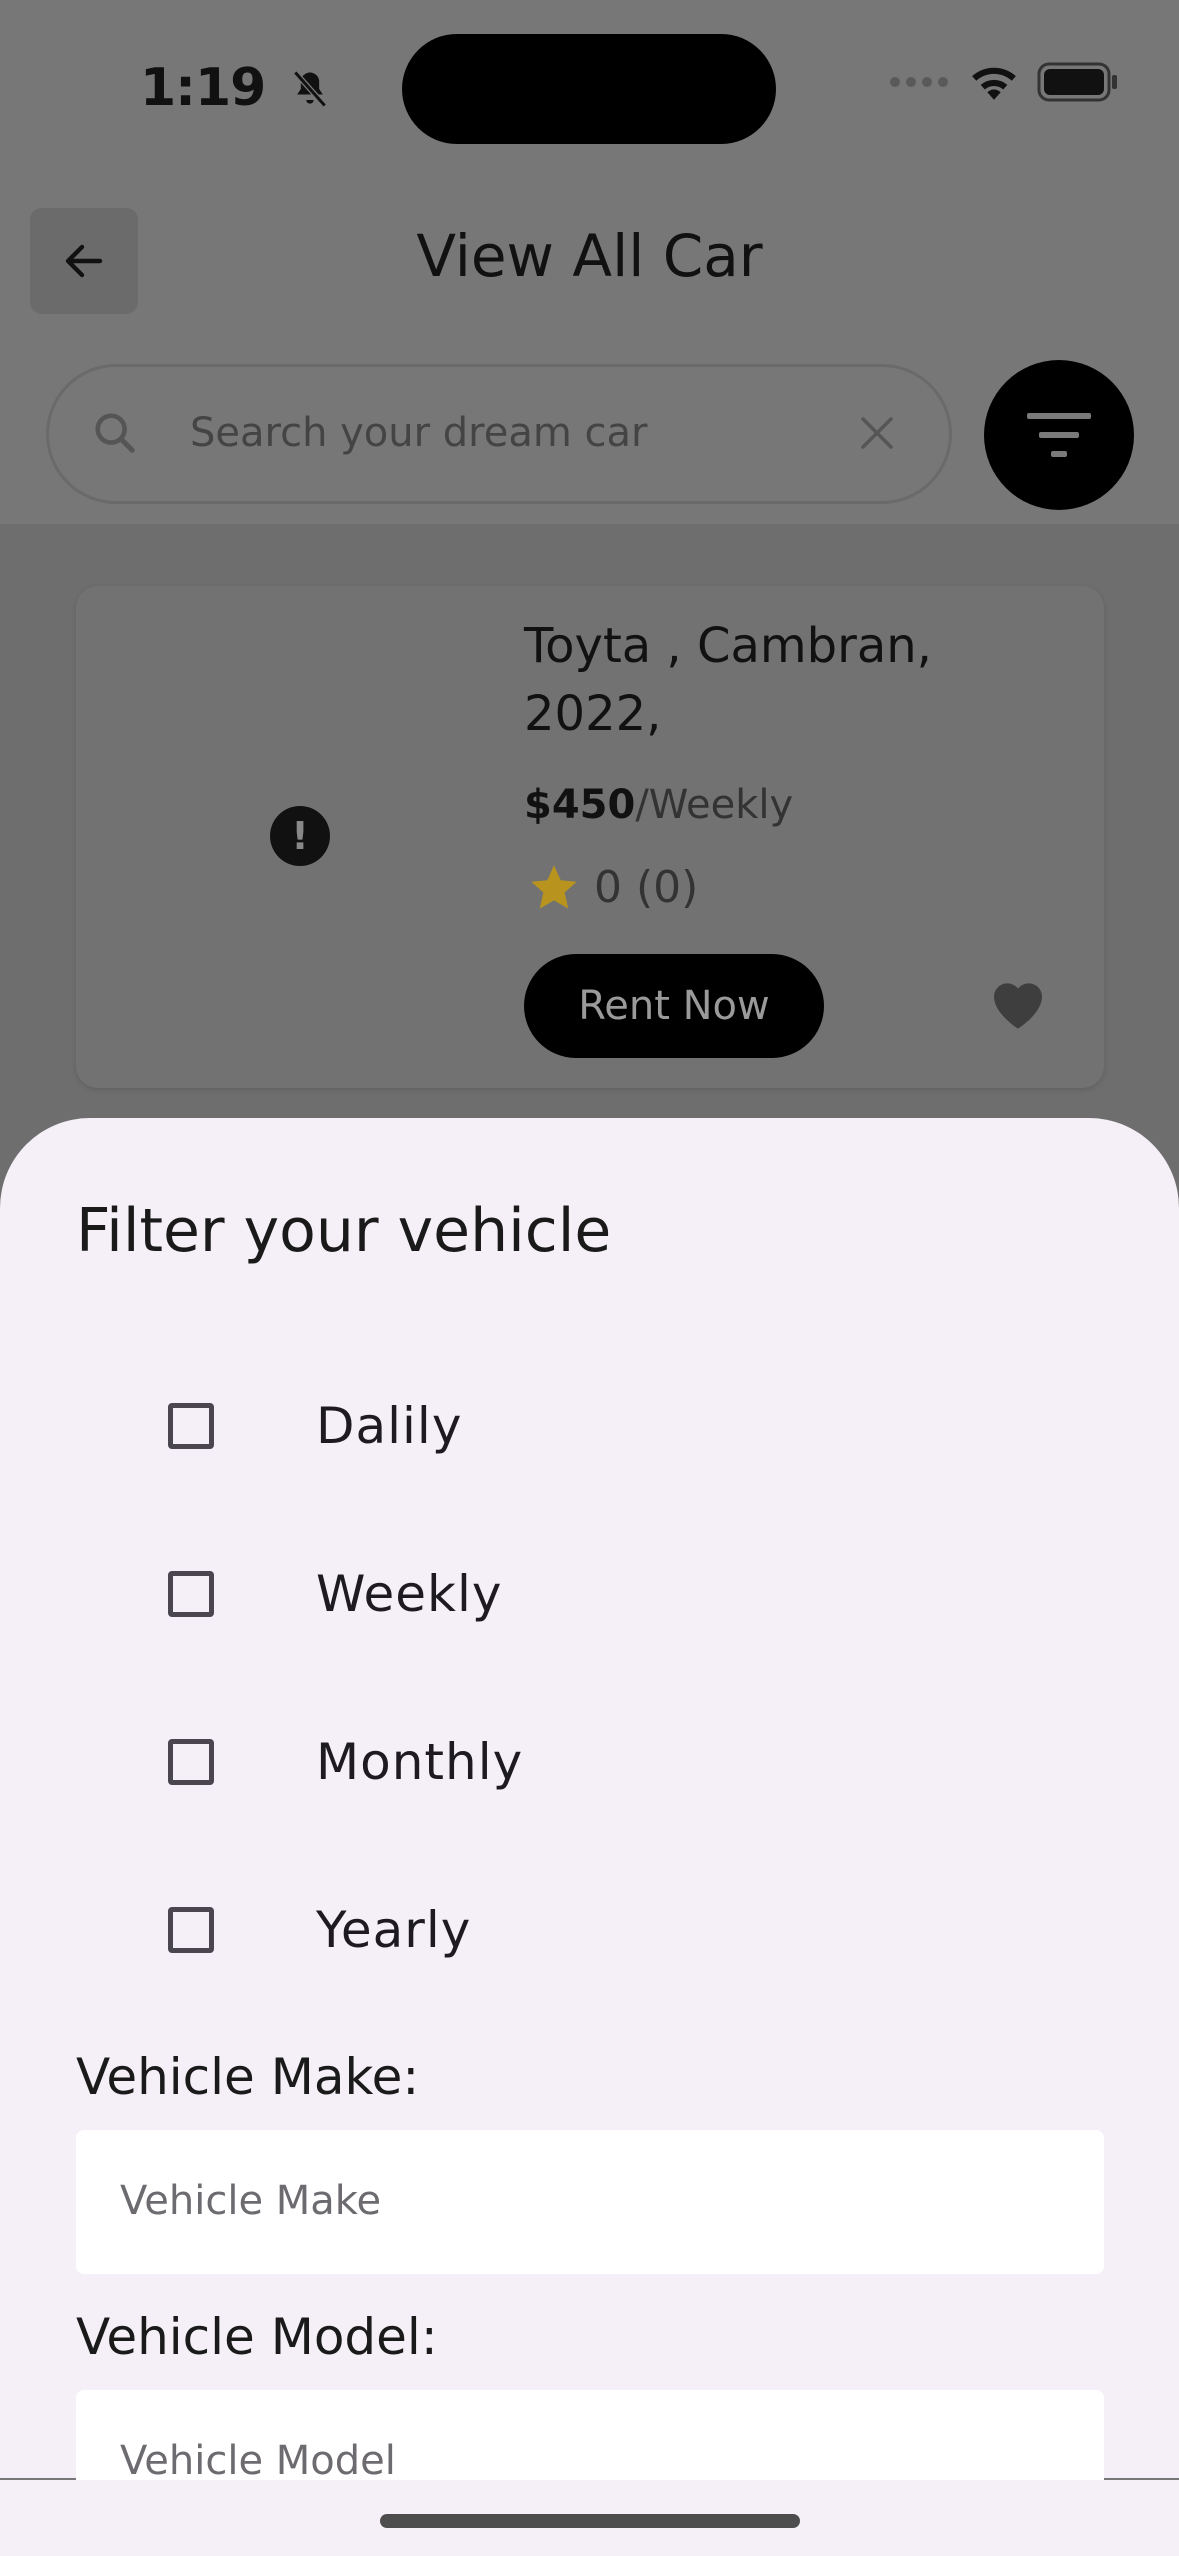 This screenshot has height=2556, width=1179. Describe the element at coordinates (580, 805) in the screenshot. I see `price-value: $450` at that location.